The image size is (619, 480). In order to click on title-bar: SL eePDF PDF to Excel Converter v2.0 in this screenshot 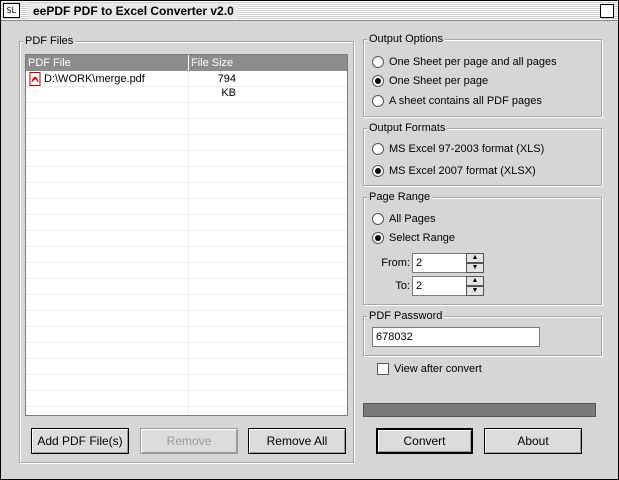, I will do `click(309, 11)`.